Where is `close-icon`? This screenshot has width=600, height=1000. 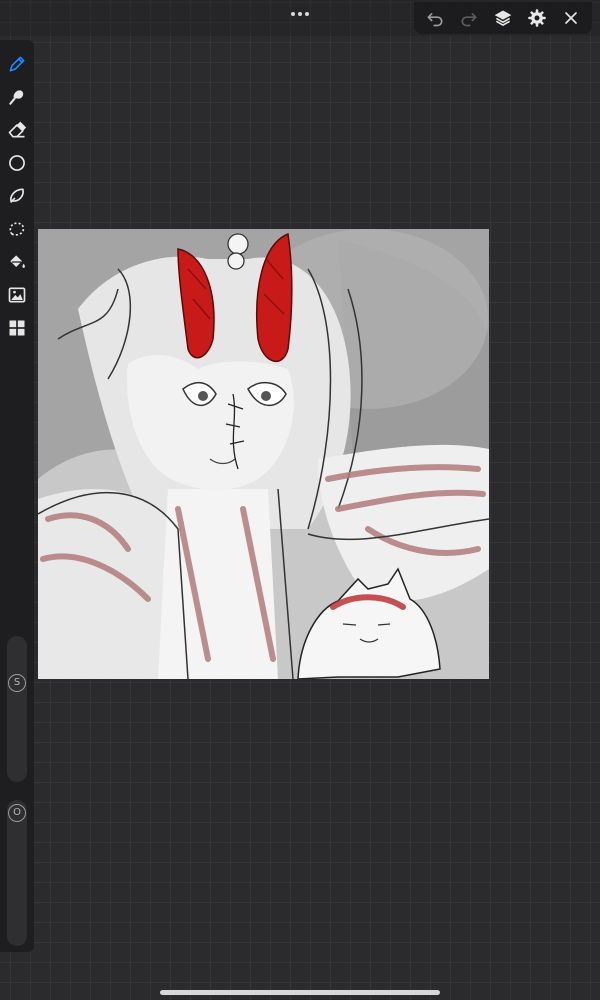 close-icon is located at coordinates (571, 18).